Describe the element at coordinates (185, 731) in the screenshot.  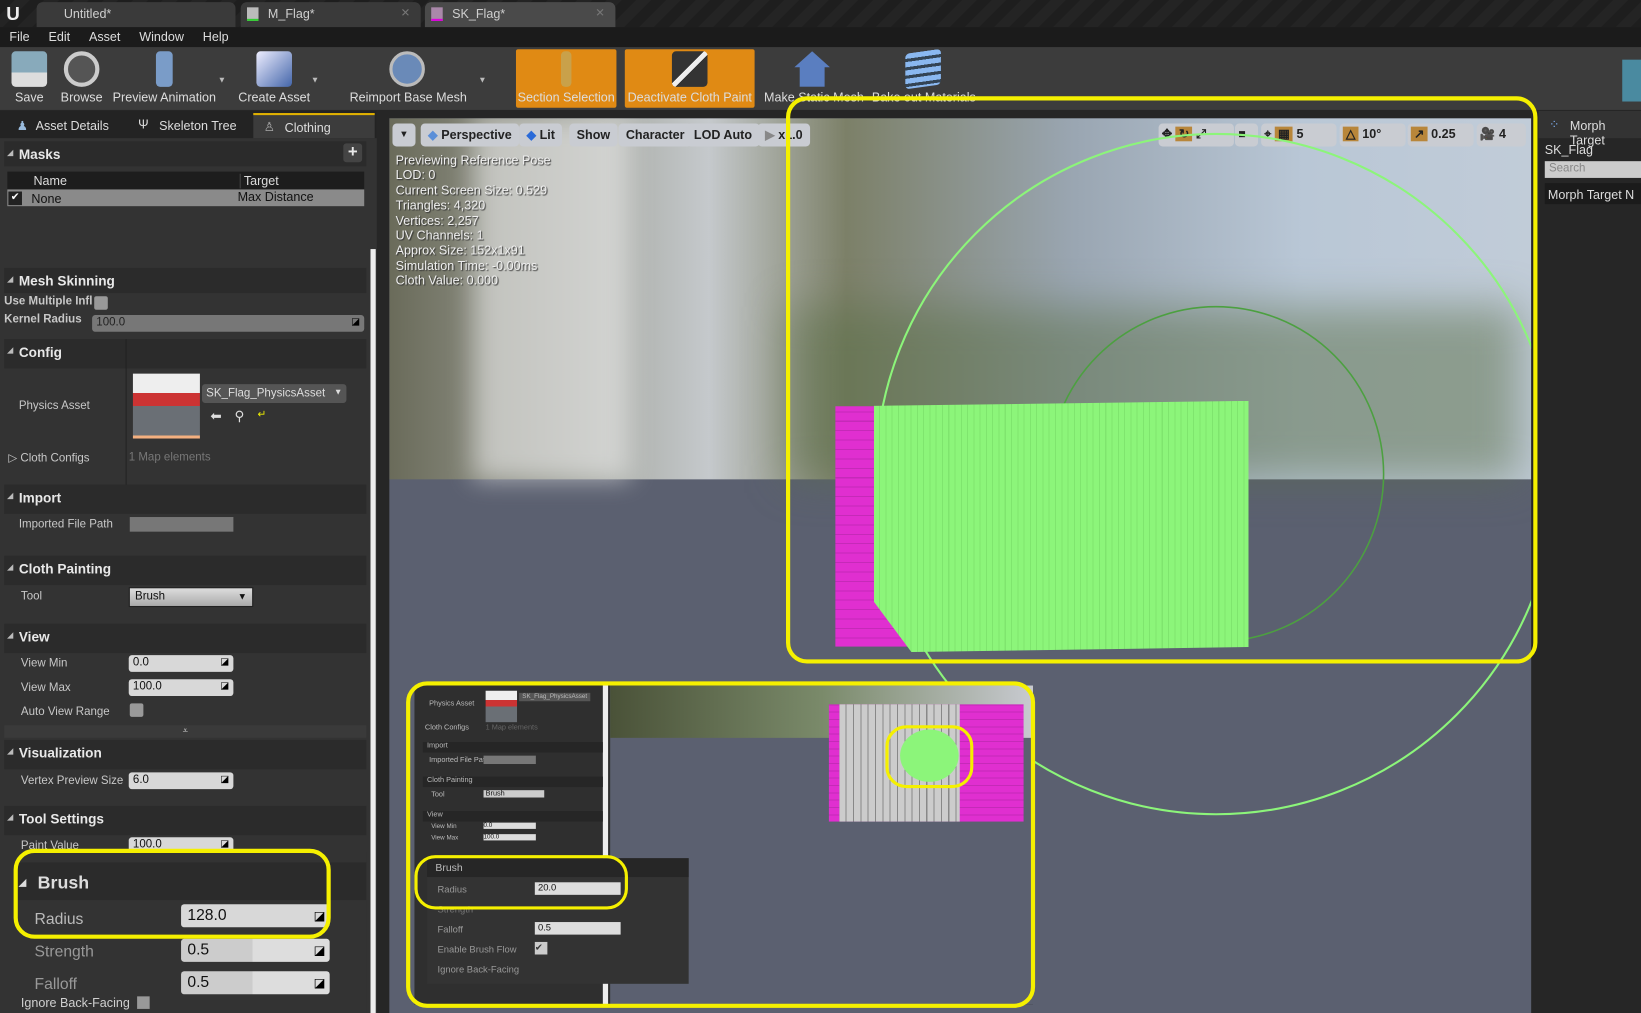
I see `advanced-expand-icon: ⩡` at that location.